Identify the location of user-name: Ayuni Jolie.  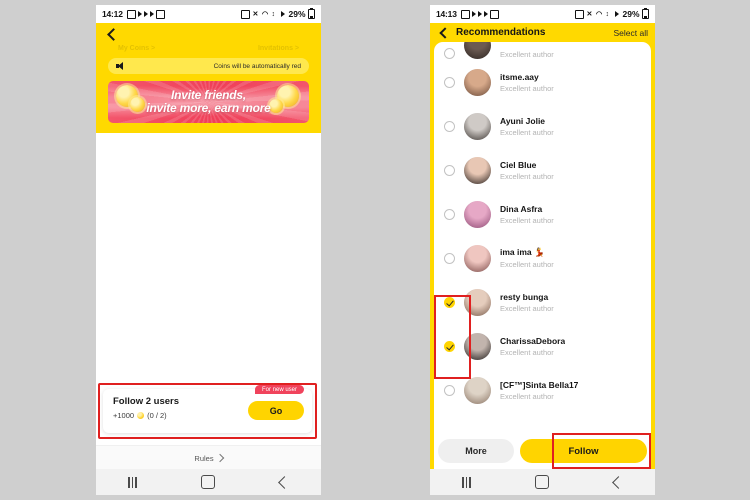
(523, 120).